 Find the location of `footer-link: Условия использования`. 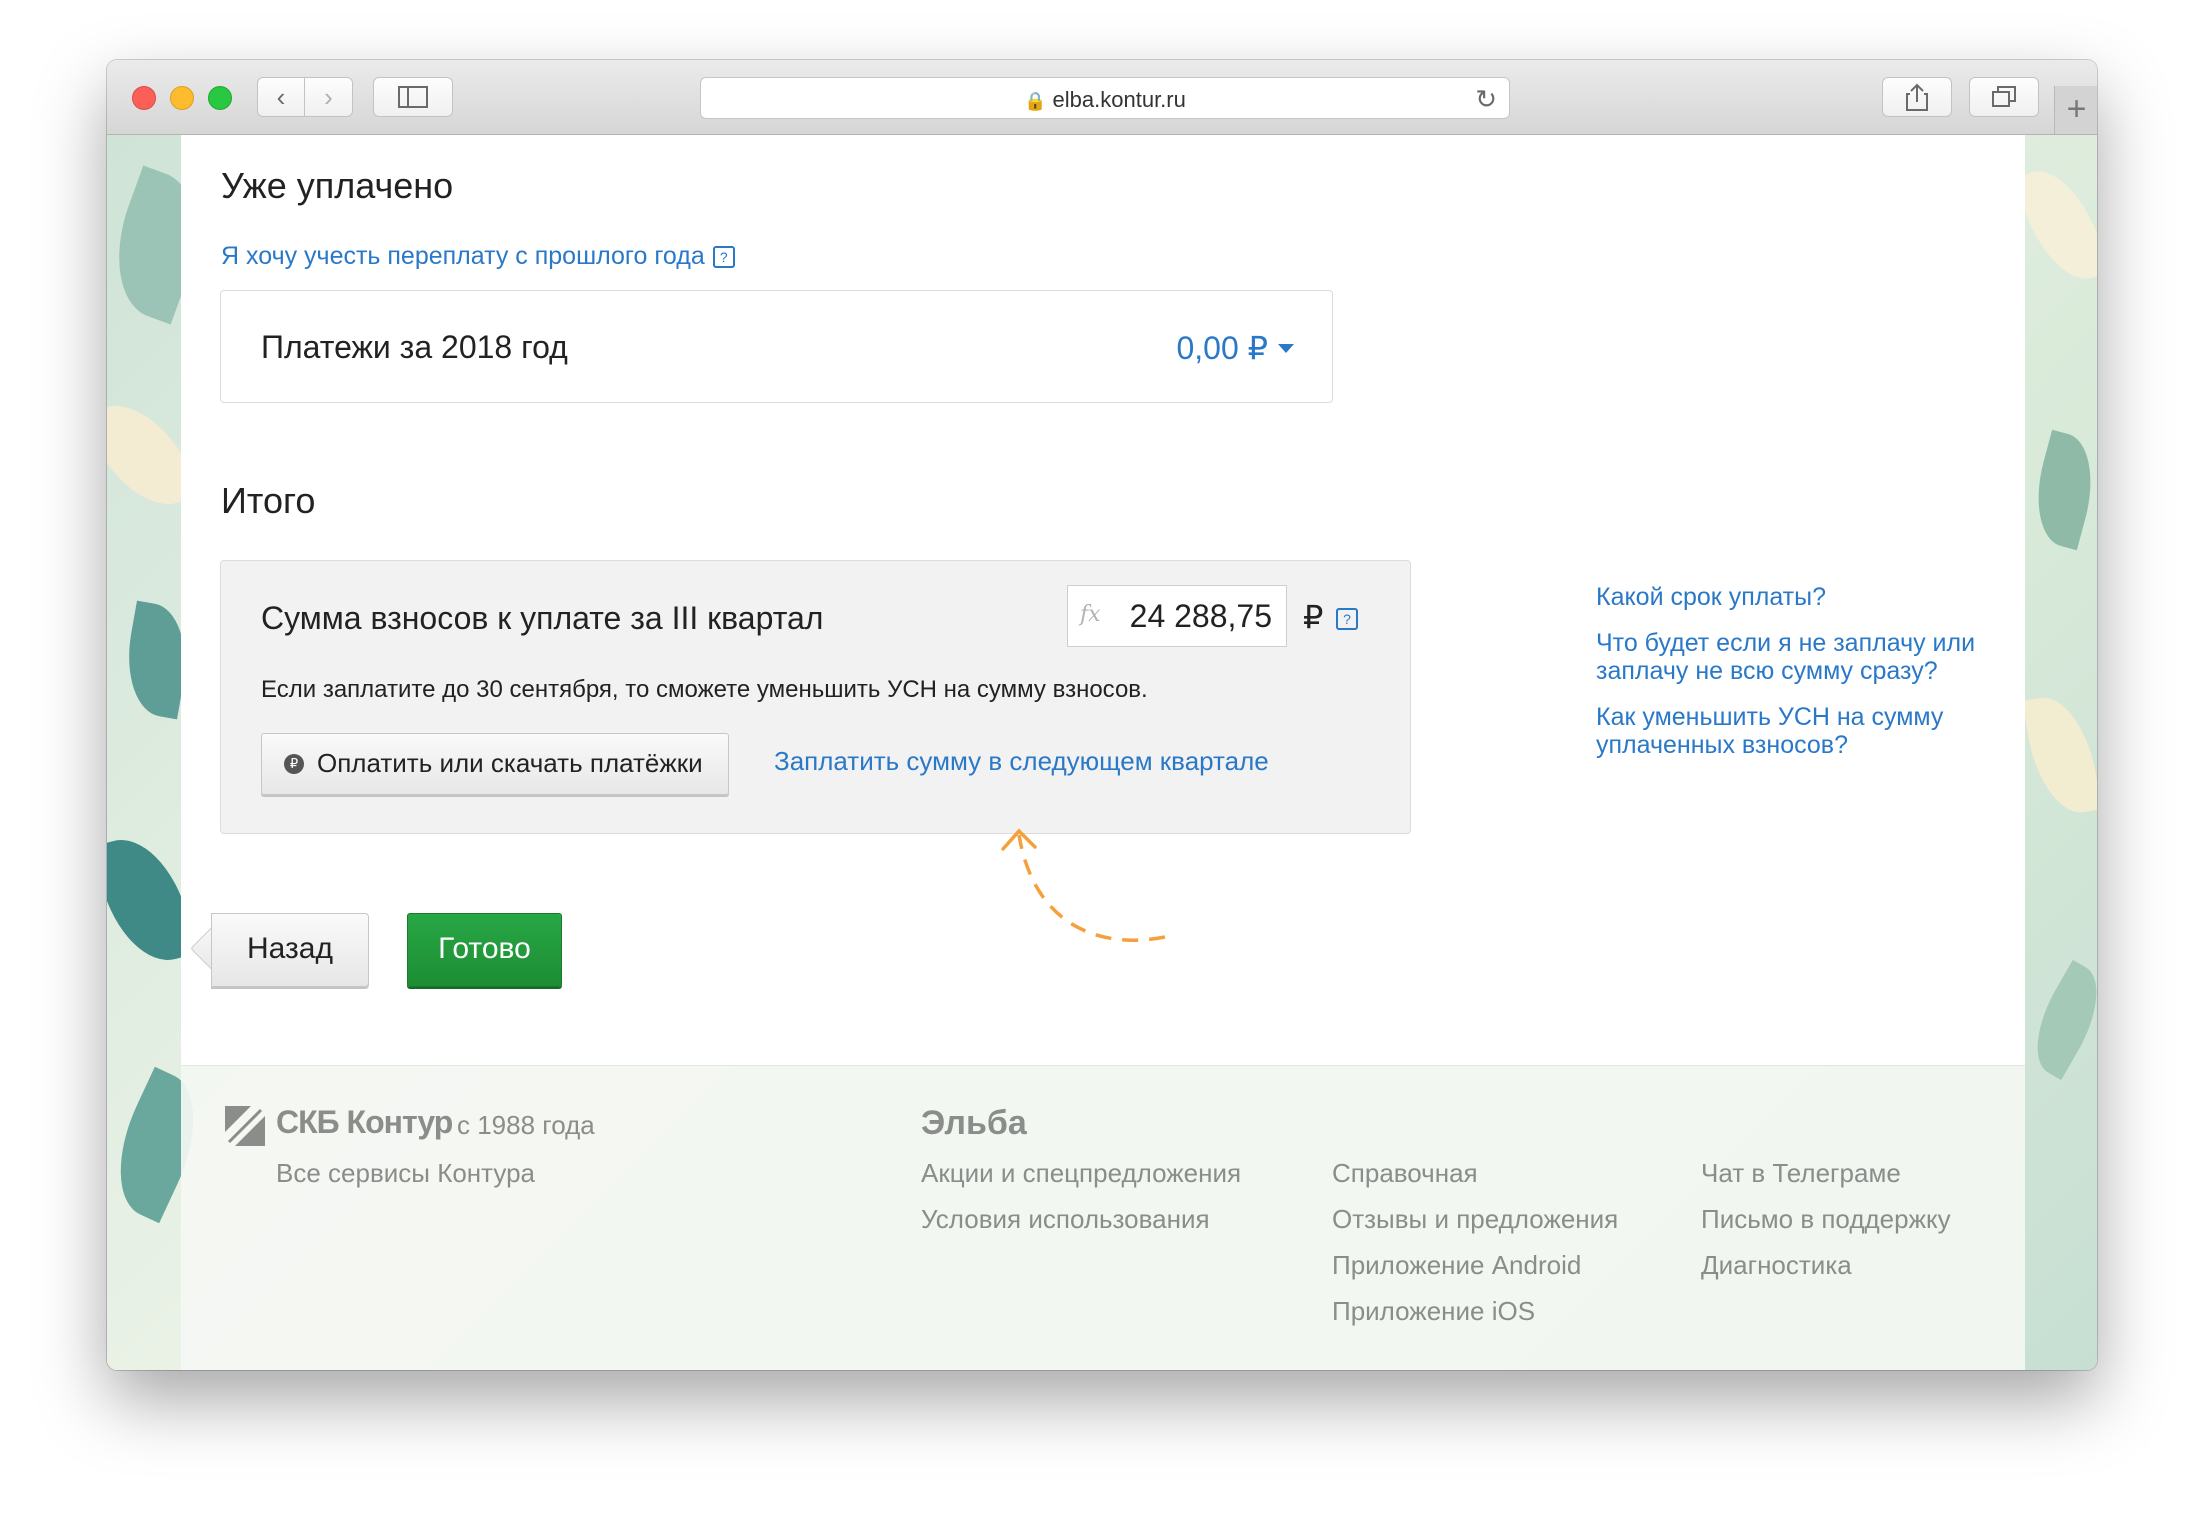

footer-link: Условия использования is located at coordinates (1081, 1227).